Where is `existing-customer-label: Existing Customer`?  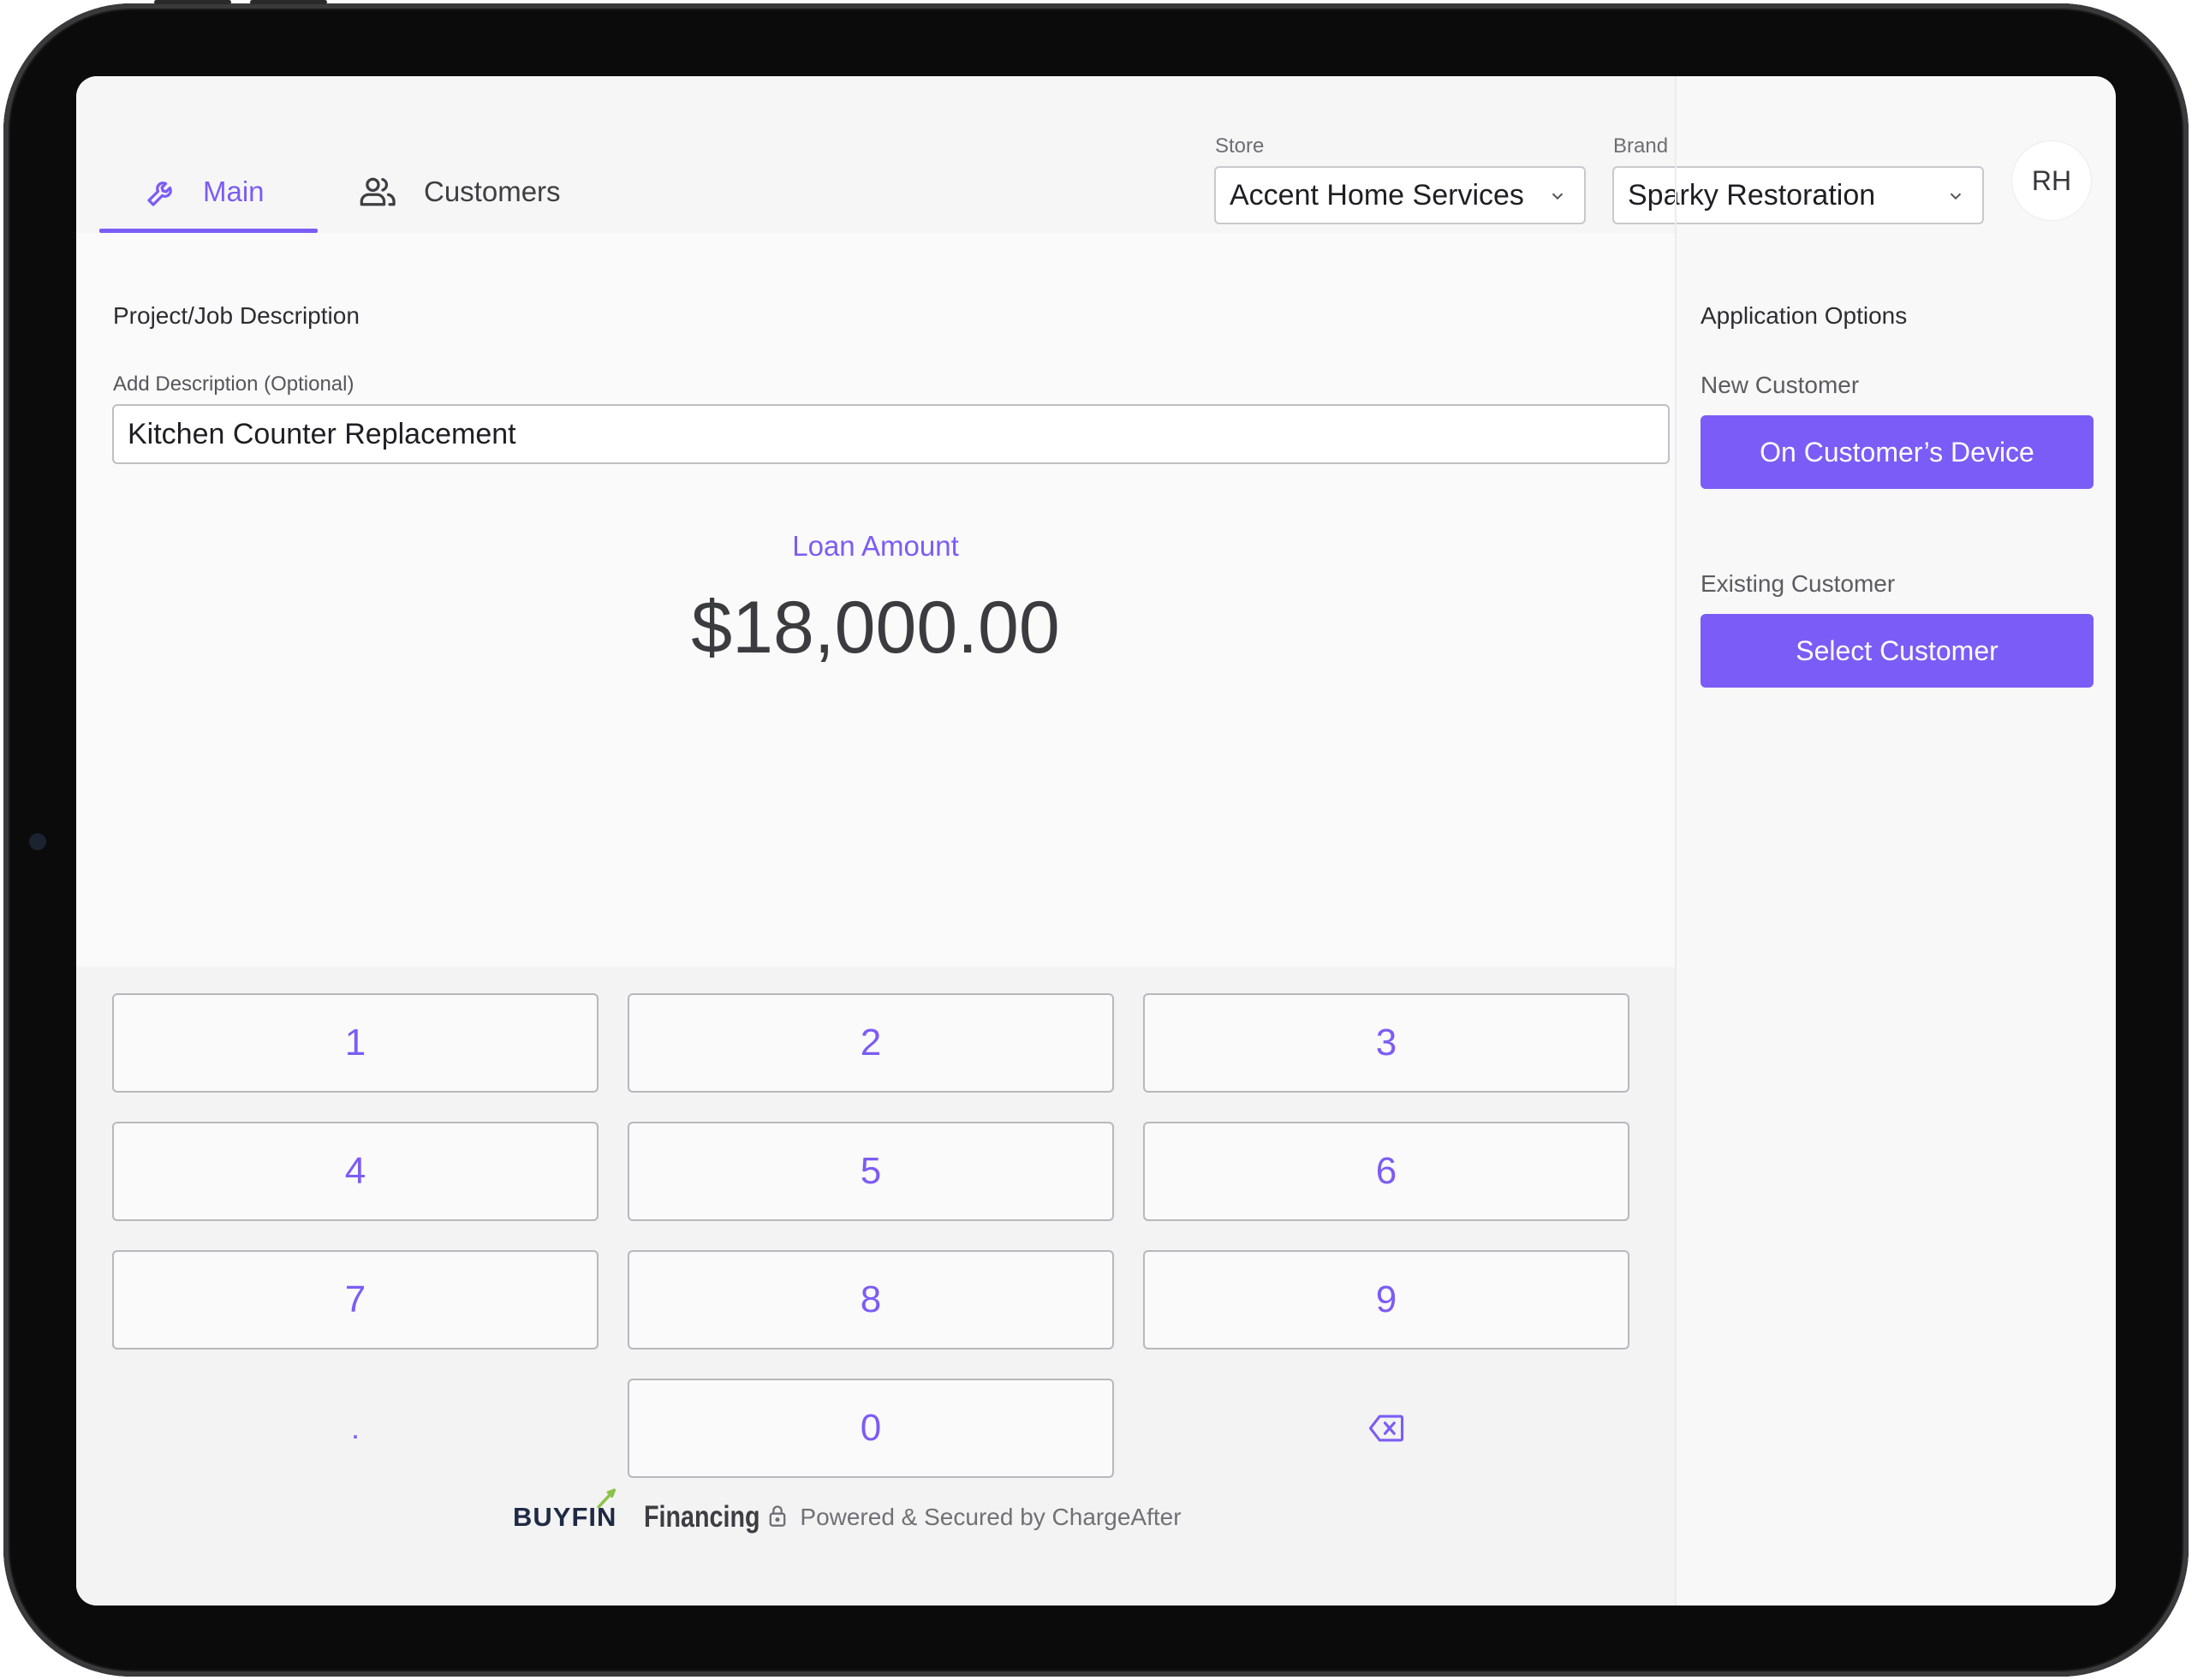
existing-customer-label: Existing Customer is located at coordinates (1798, 583).